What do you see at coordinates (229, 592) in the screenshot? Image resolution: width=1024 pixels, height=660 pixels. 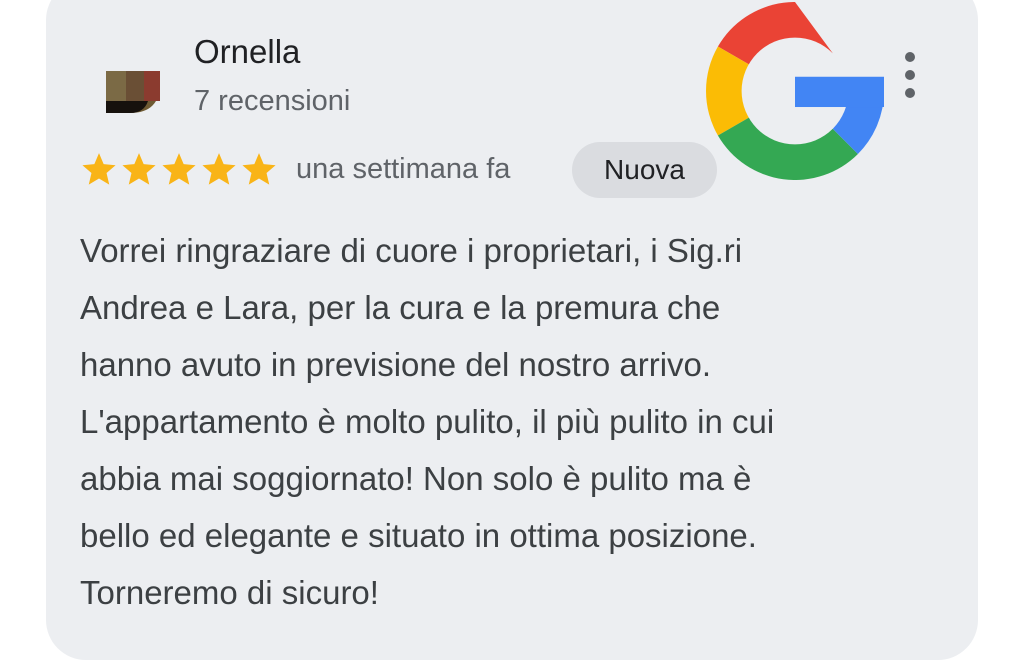 I see `review-text-line: Torneremo di sicuro!` at bounding box center [229, 592].